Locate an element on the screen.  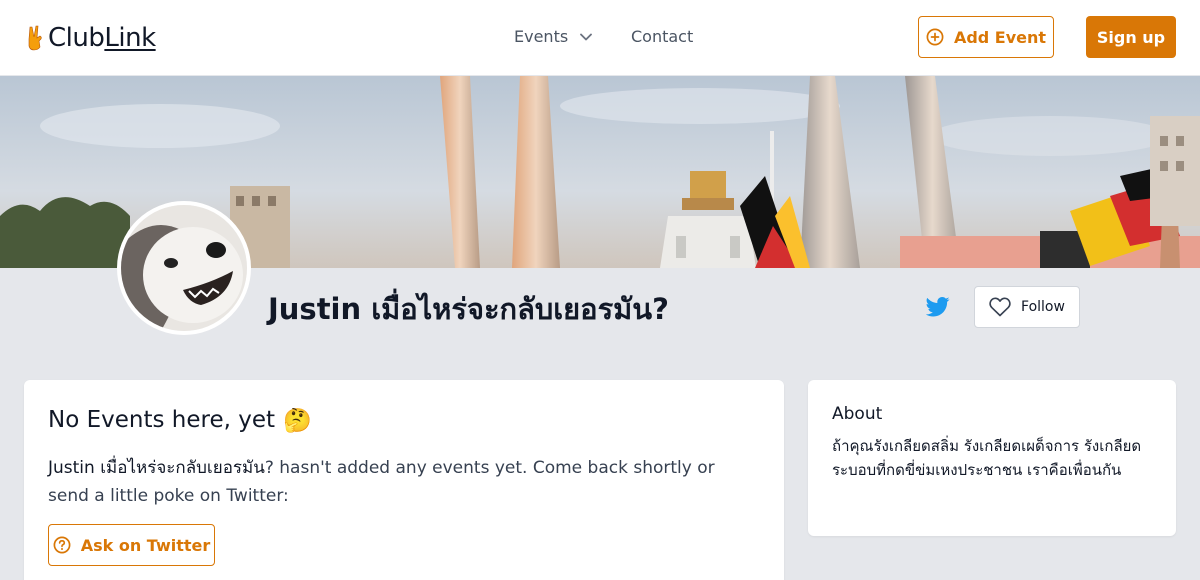
nav-events: Events is located at coordinates (553, 36).